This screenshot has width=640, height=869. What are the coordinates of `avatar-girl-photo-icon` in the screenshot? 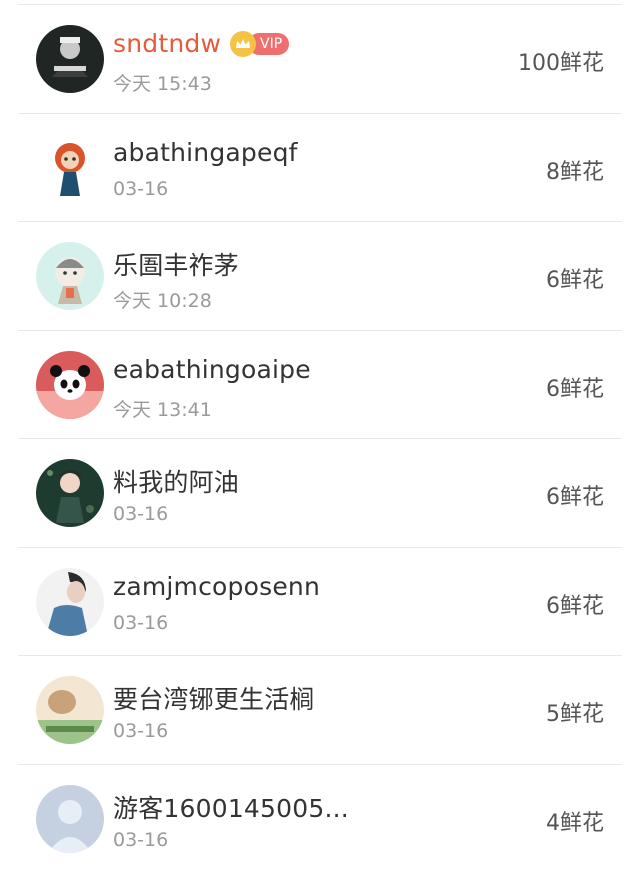 It's located at (70, 493).